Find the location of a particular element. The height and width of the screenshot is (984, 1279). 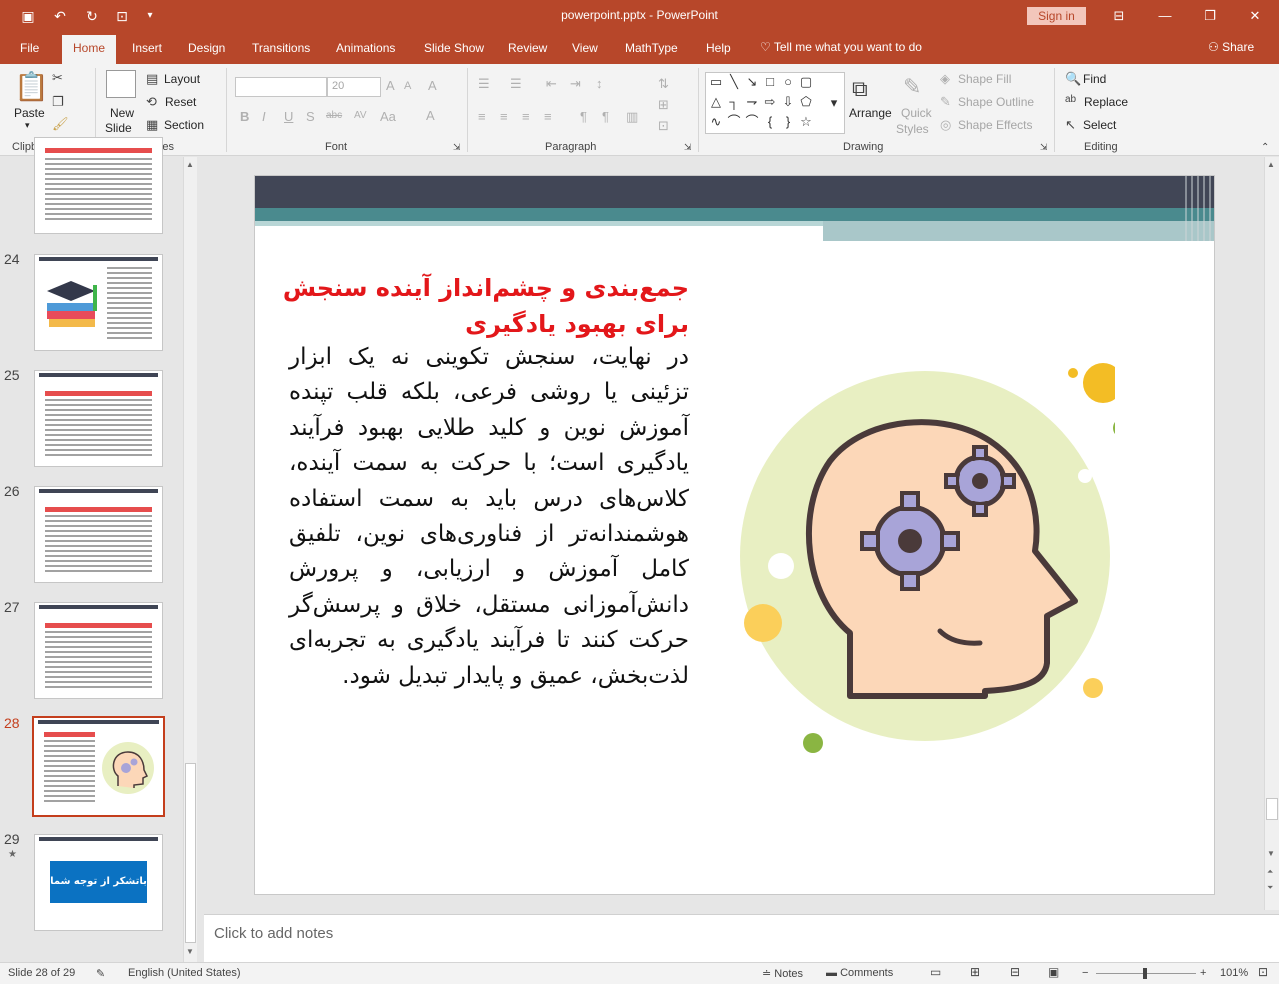

zoom-in-icon: + is located at coordinates (1203, 973).